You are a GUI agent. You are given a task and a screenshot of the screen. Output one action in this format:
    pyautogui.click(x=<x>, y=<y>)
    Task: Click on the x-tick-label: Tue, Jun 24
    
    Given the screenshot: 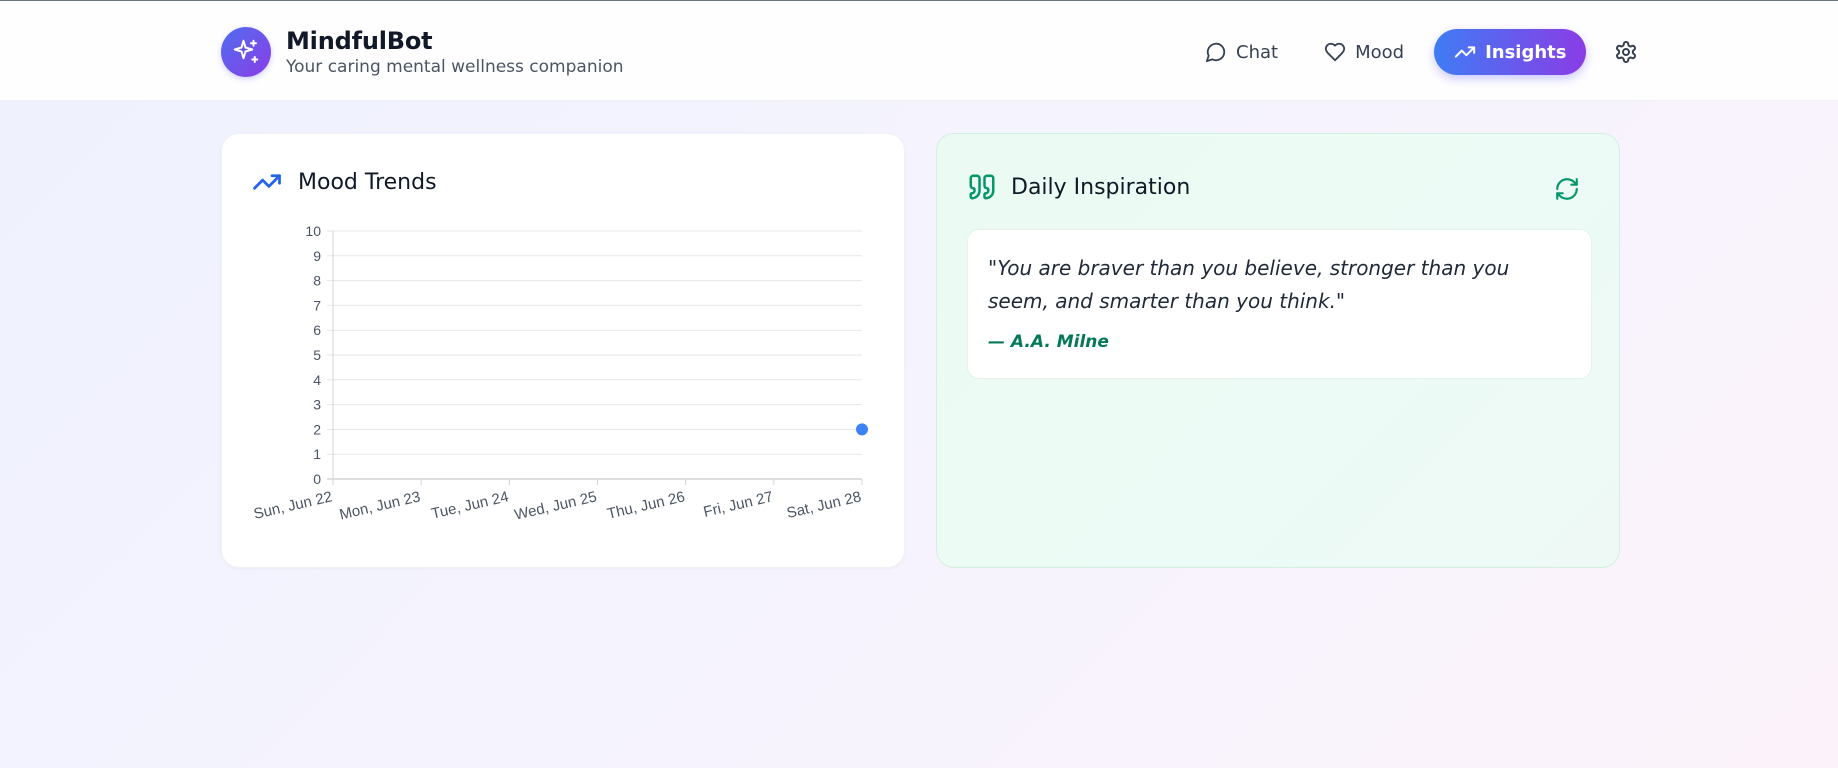 What is the action you would take?
    pyautogui.click(x=470, y=505)
    